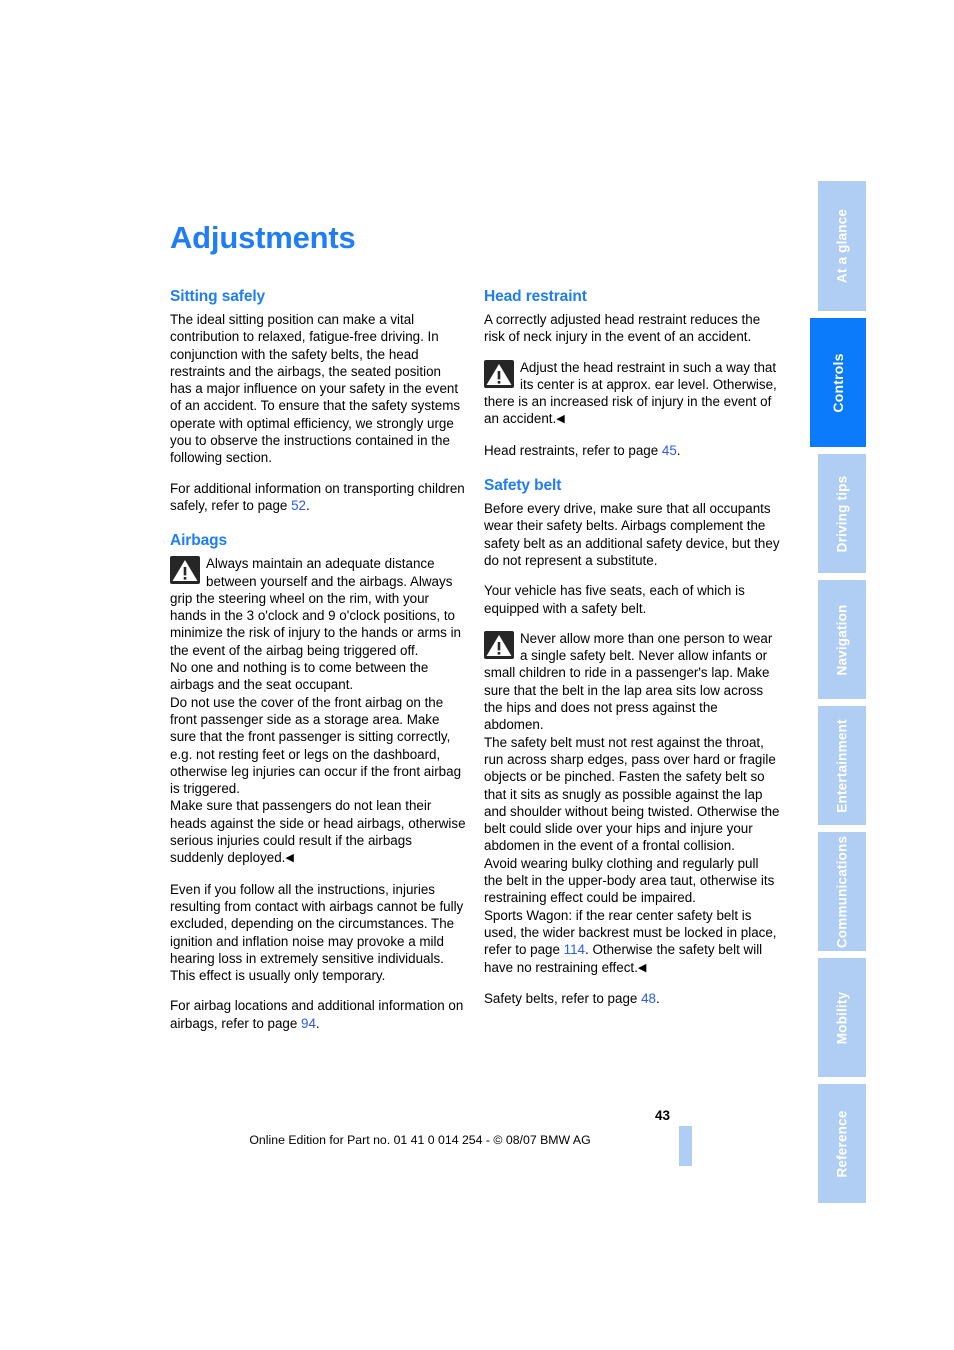 This screenshot has height=1350, width=954. Describe the element at coordinates (573, 450) in the screenshot. I see `text-before-ref: Head restraints, refer to page` at that location.